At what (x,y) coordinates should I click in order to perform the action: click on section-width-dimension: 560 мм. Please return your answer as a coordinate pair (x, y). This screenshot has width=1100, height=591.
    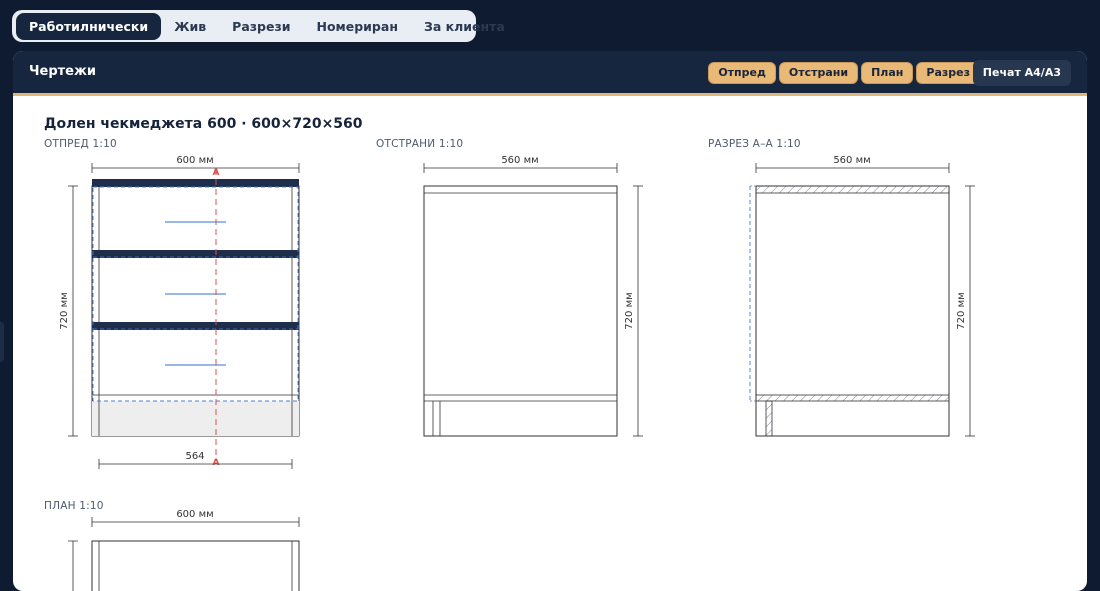
    Looking at the image, I should click on (852, 164).